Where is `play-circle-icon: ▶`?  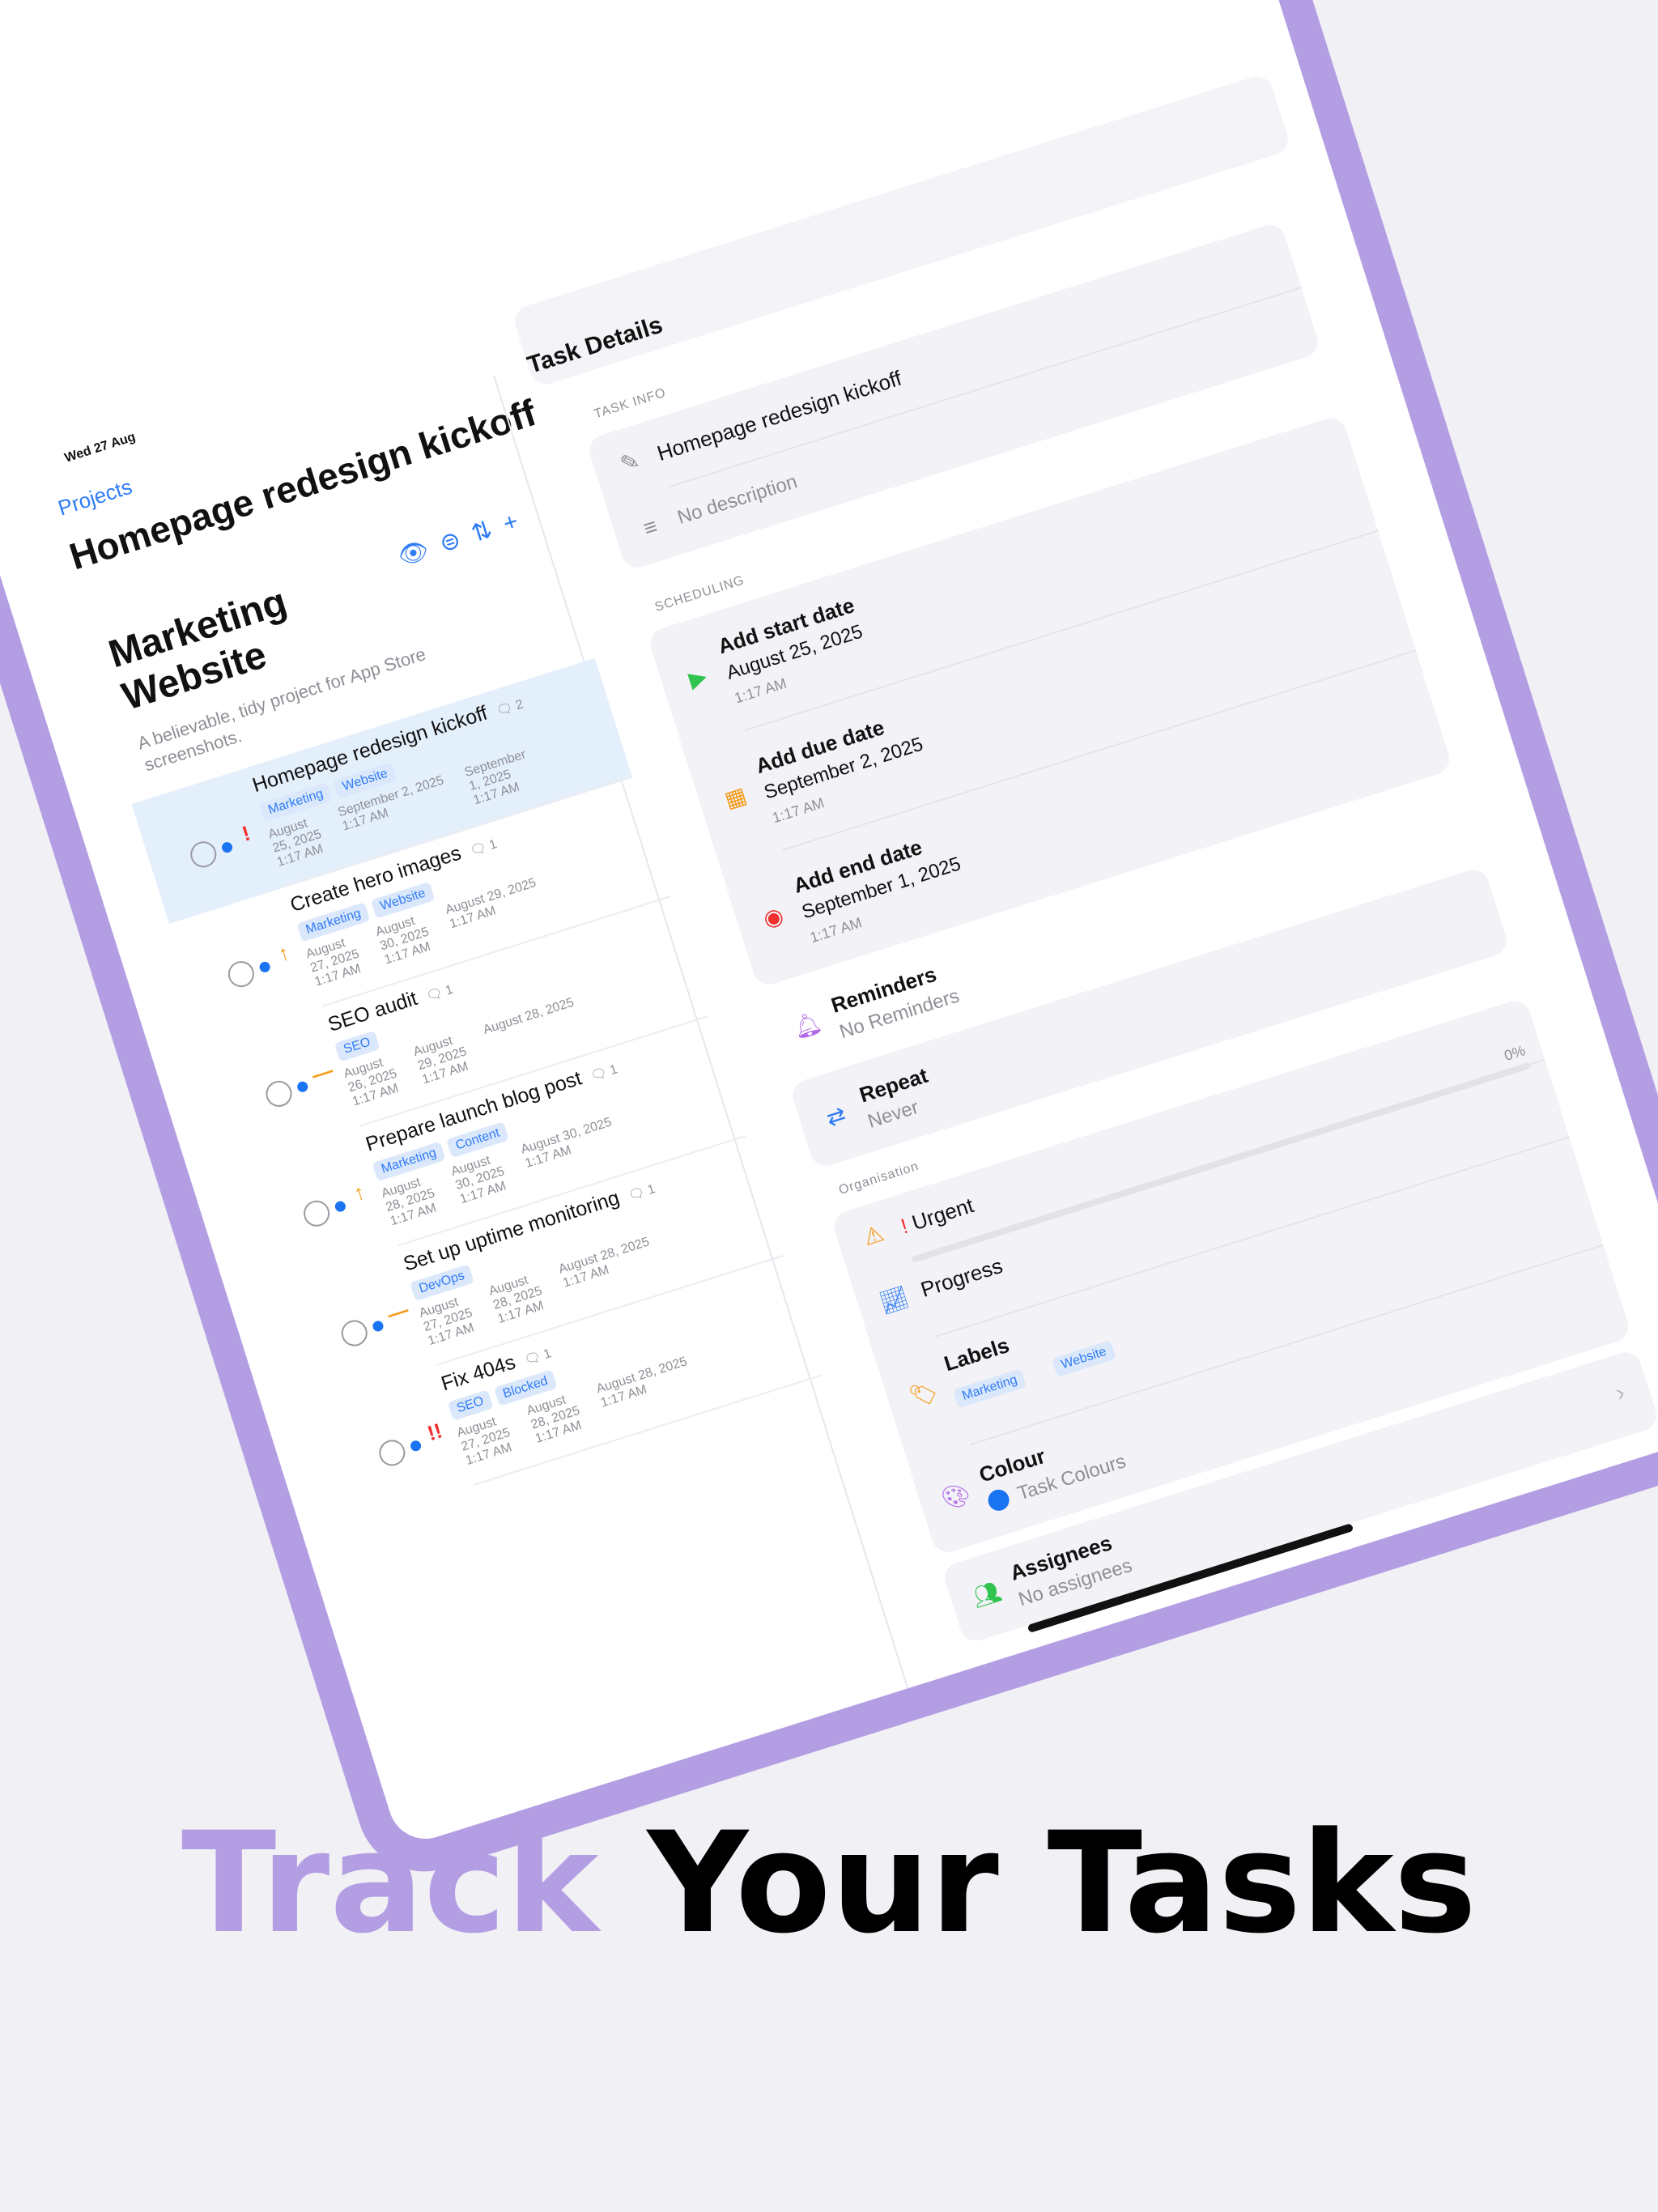 play-circle-icon: ▶ is located at coordinates (697, 678).